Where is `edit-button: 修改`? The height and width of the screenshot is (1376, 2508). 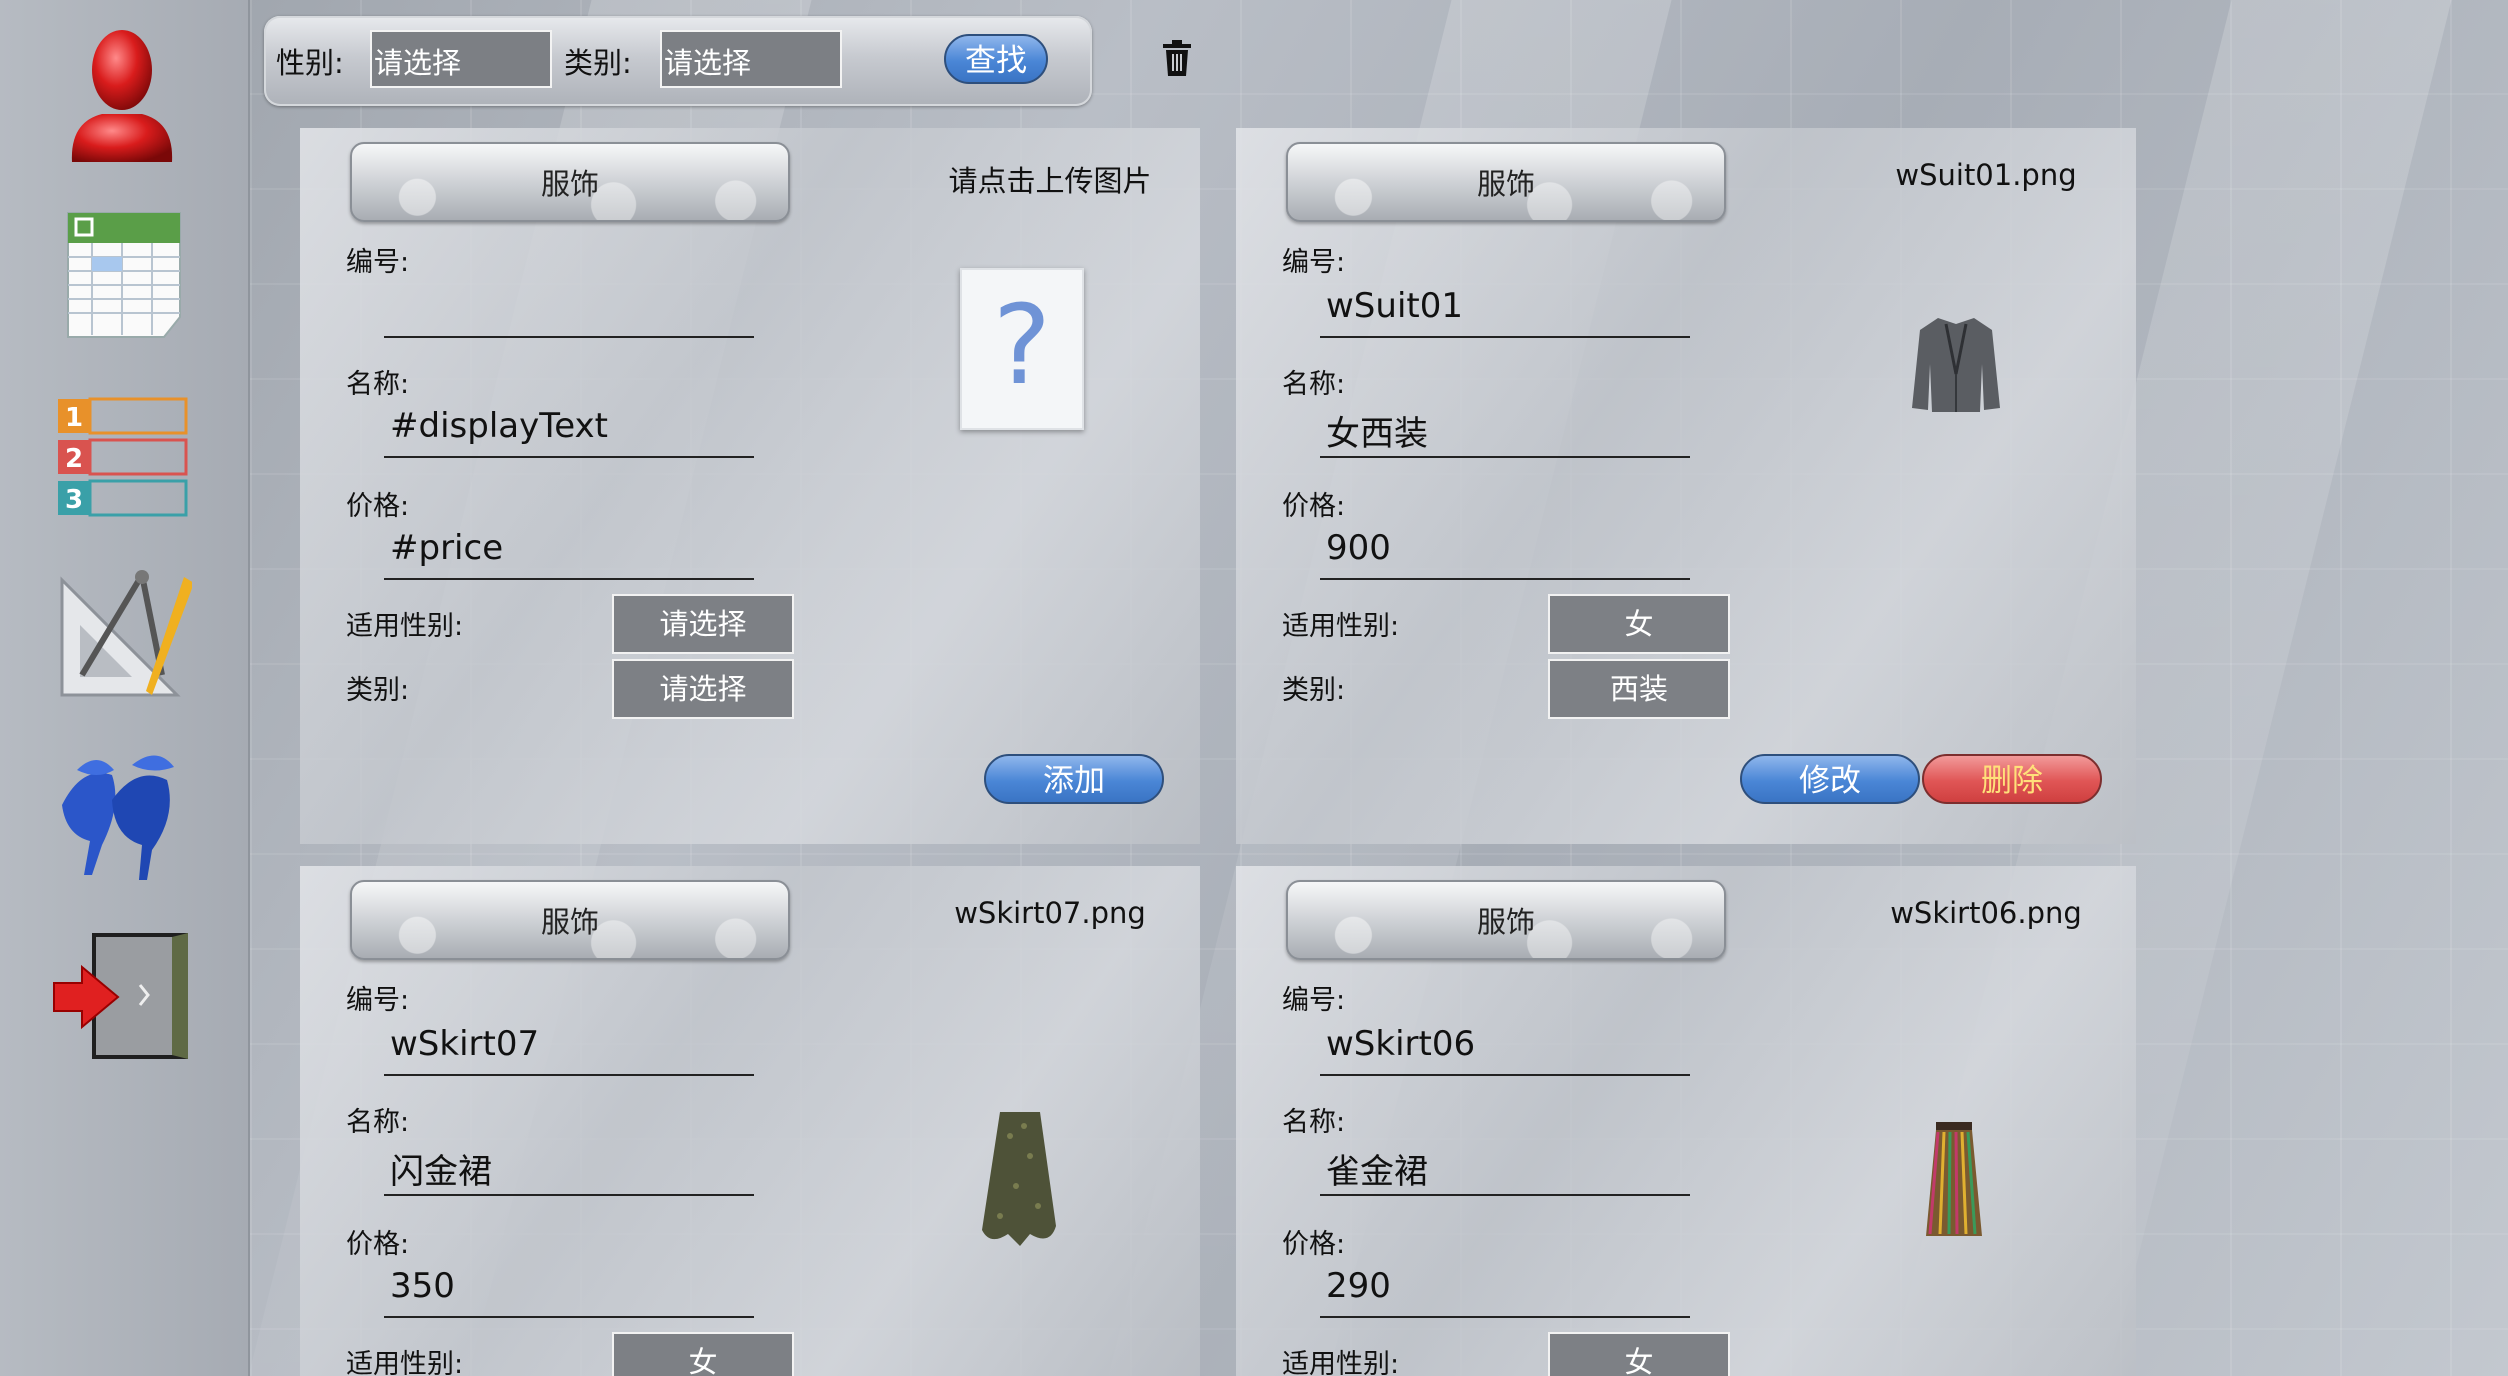
edit-button: 修改 is located at coordinates (1830, 779).